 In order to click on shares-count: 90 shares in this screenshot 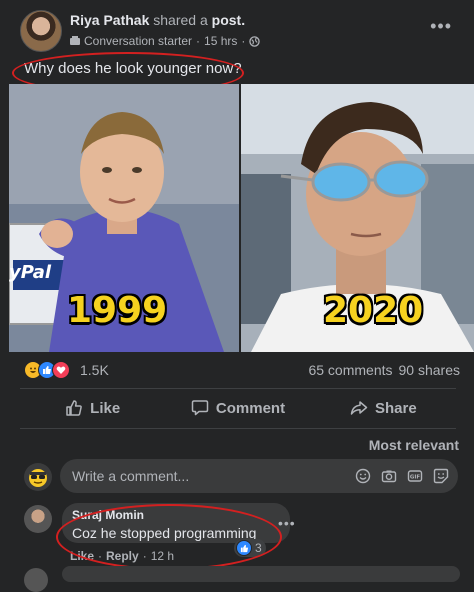, I will do `click(429, 370)`.